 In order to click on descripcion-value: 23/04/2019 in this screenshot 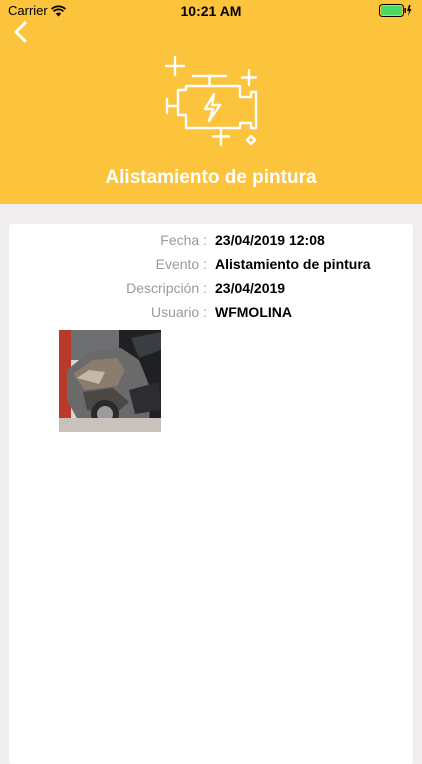, I will do `click(250, 288)`.